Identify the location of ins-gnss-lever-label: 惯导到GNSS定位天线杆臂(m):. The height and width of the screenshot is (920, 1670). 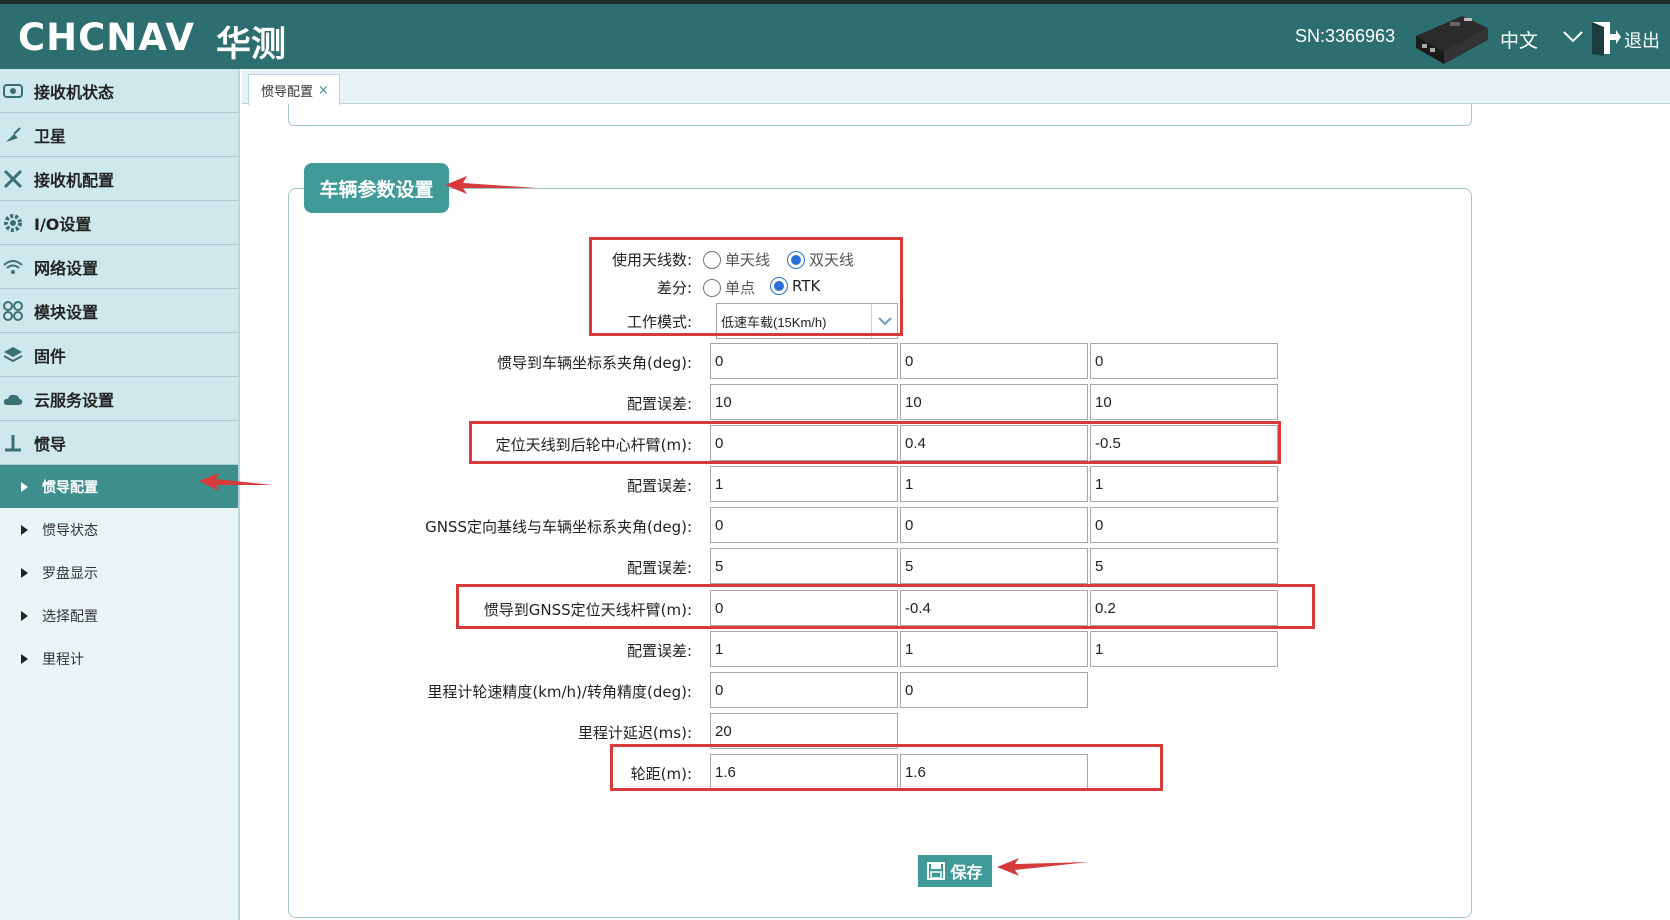
(587, 610).